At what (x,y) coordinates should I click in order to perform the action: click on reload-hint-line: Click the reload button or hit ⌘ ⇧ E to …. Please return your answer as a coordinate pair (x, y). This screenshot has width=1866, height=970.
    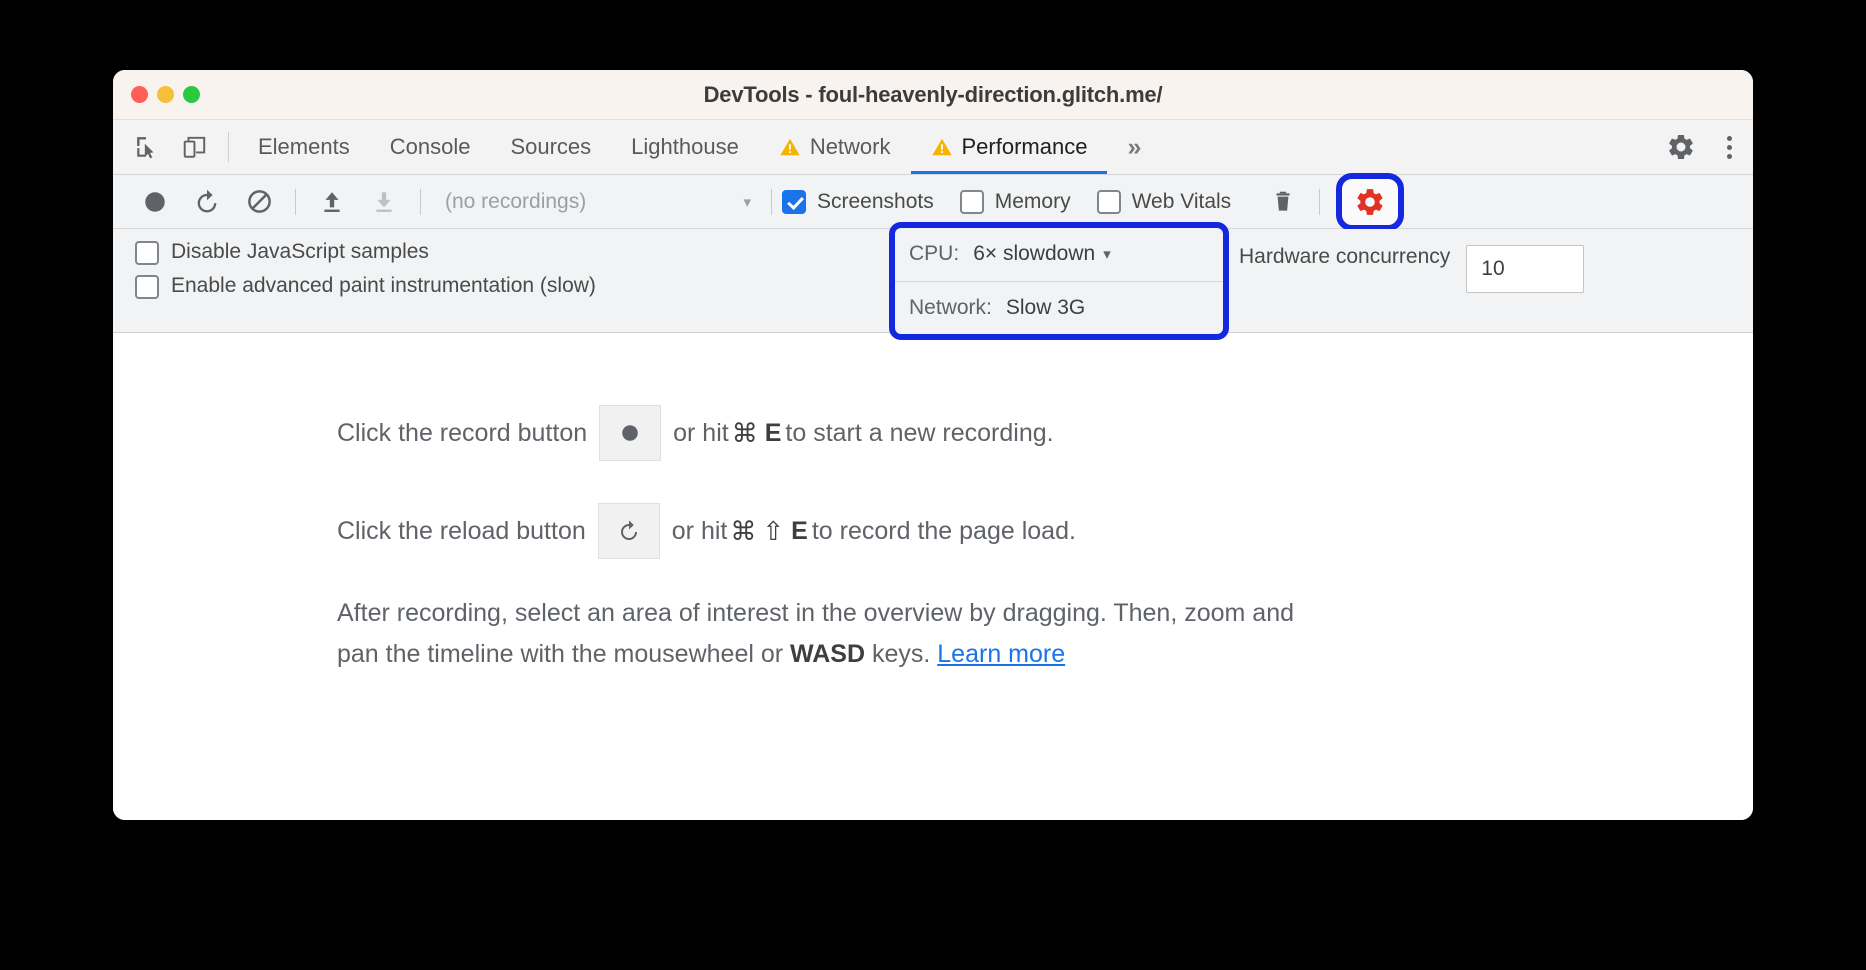
    Looking at the image, I should click on (706, 531).